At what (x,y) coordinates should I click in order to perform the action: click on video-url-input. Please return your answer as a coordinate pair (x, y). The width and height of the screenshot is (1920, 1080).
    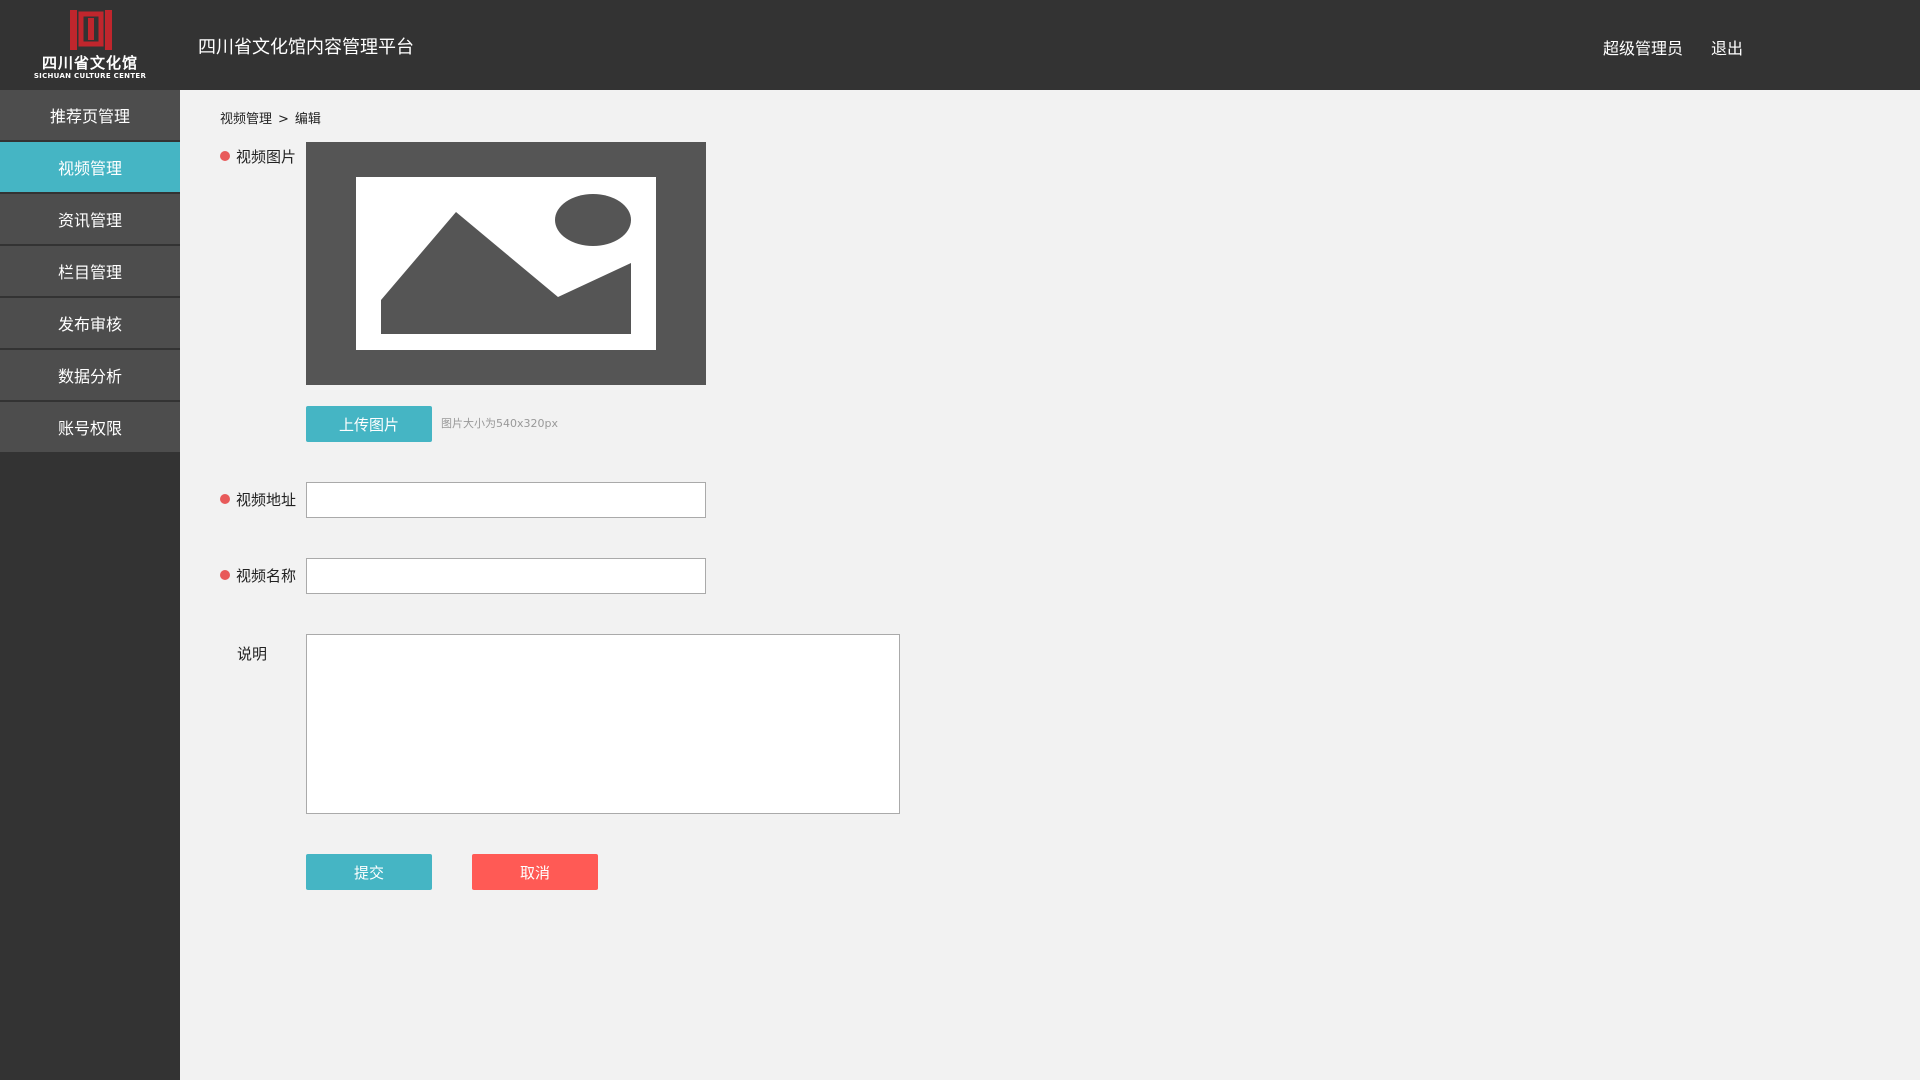
    Looking at the image, I should click on (506, 500).